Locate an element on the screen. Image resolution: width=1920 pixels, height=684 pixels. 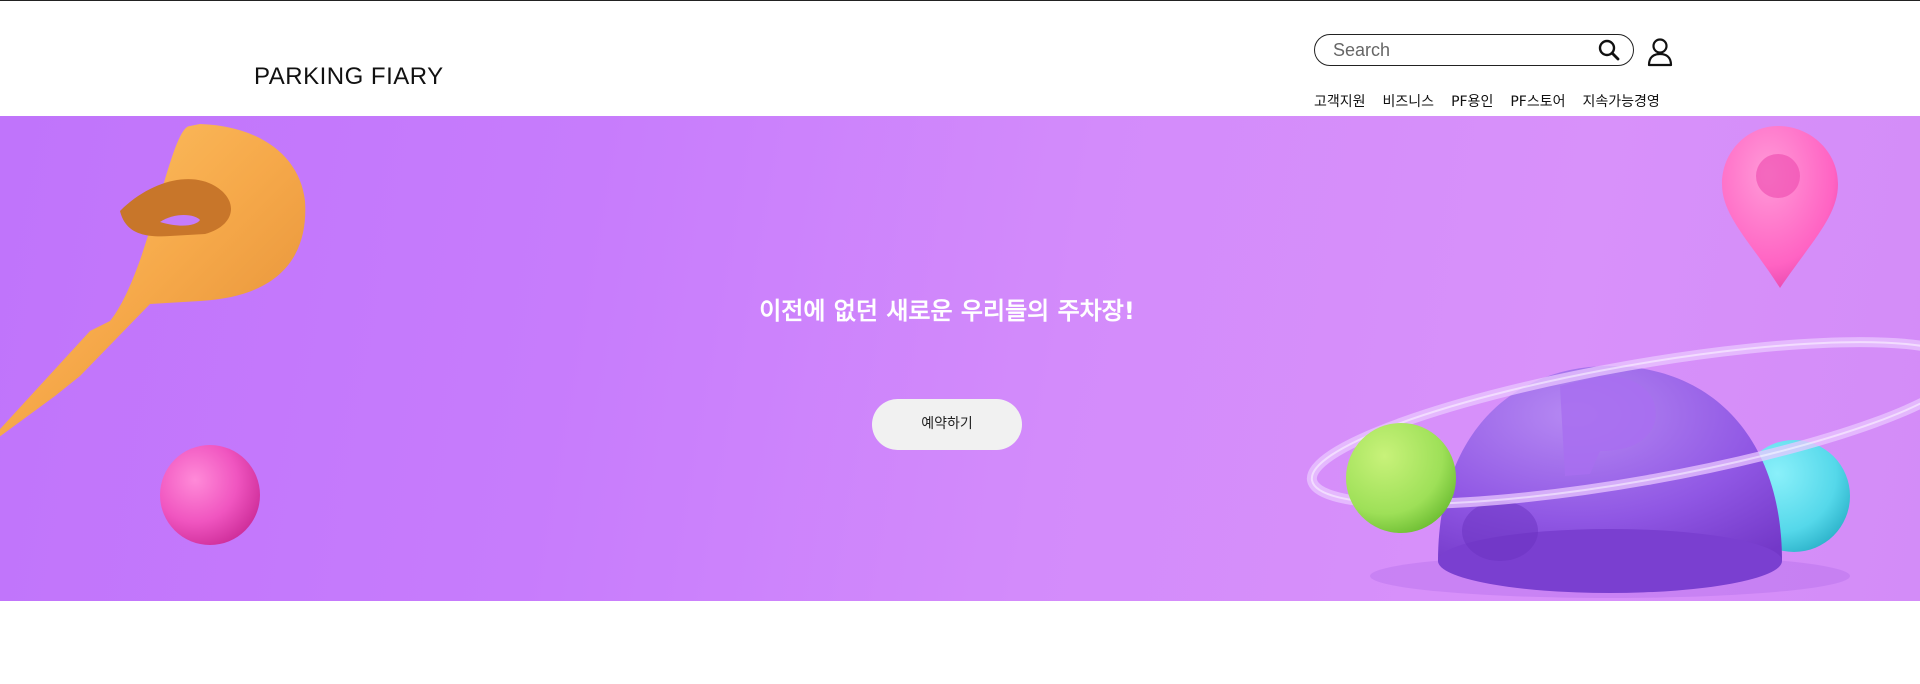
main-nav: 고객지원 비즈니스 PF용인 PF스토어 지속가능경영 is located at coordinates (1487, 102).